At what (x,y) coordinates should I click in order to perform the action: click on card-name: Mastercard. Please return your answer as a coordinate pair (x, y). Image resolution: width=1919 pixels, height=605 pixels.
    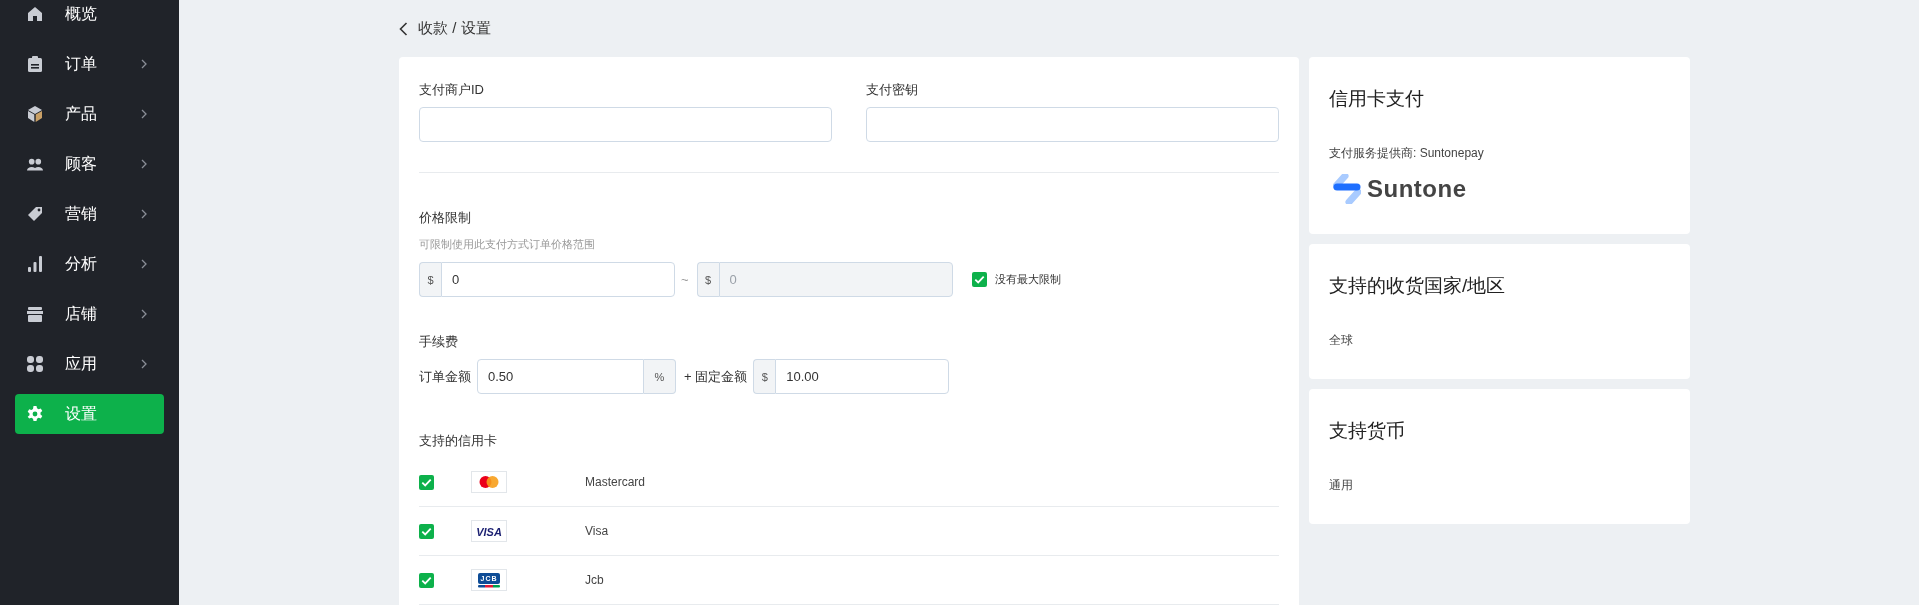
    Looking at the image, I should click on (615, 482).